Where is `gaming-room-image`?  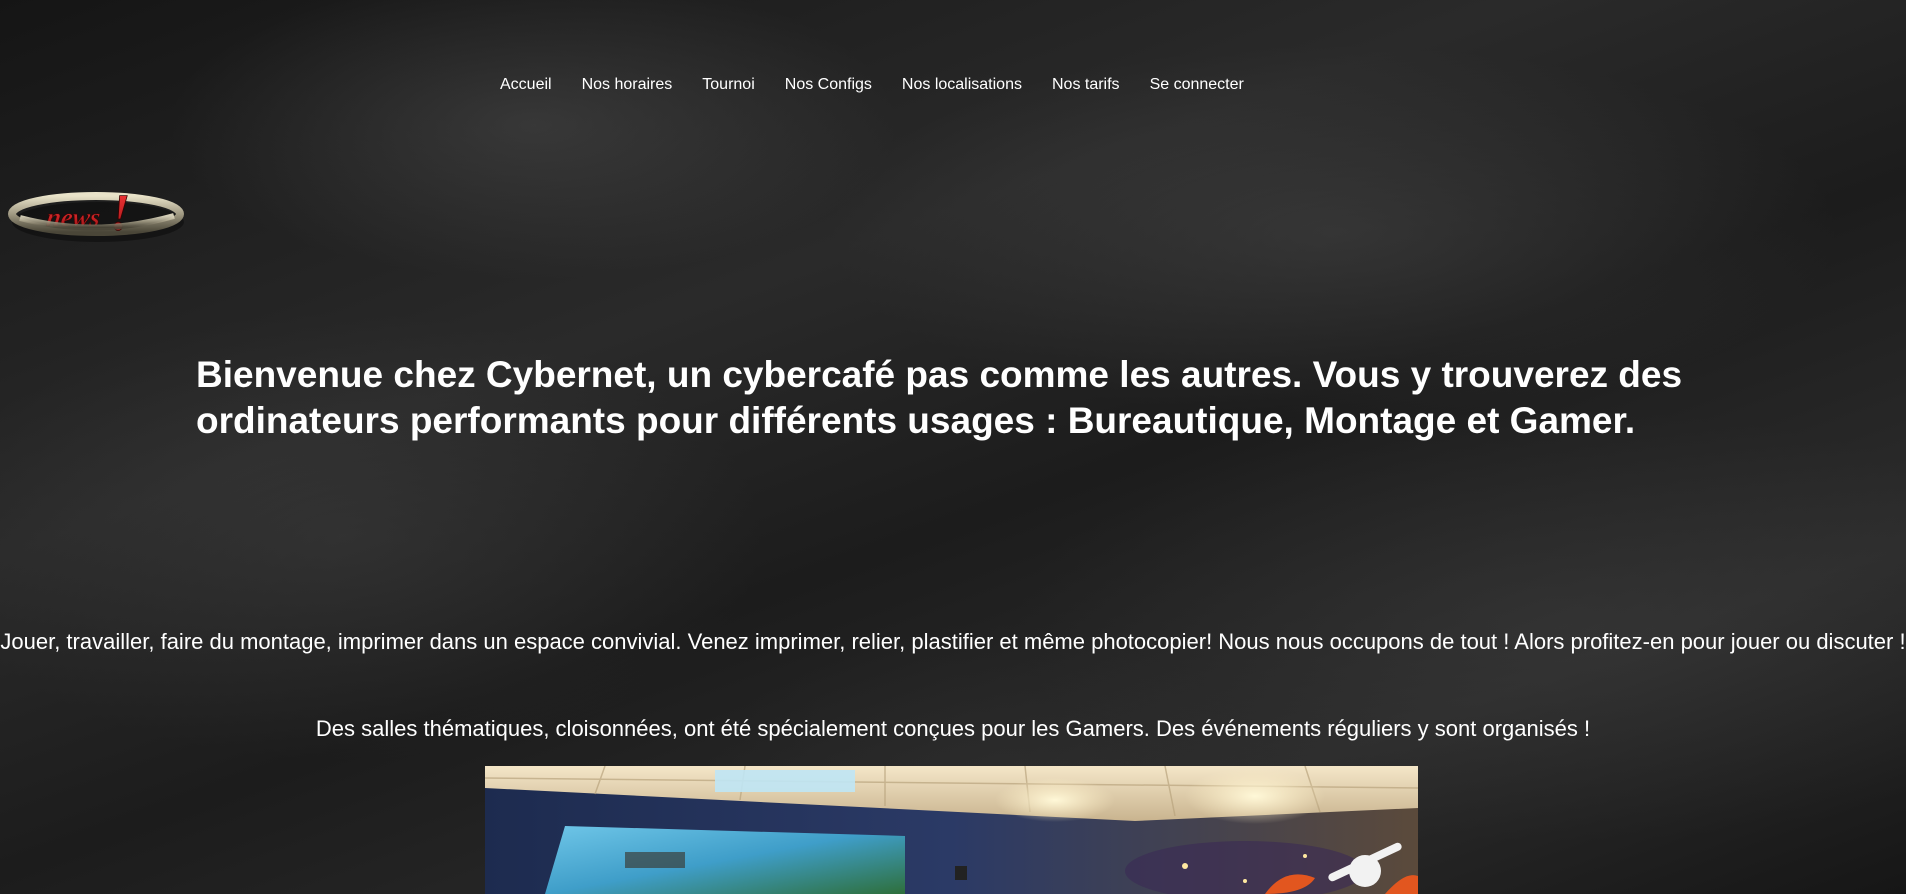
gaming-room-image is located at coordinates (951, 830).